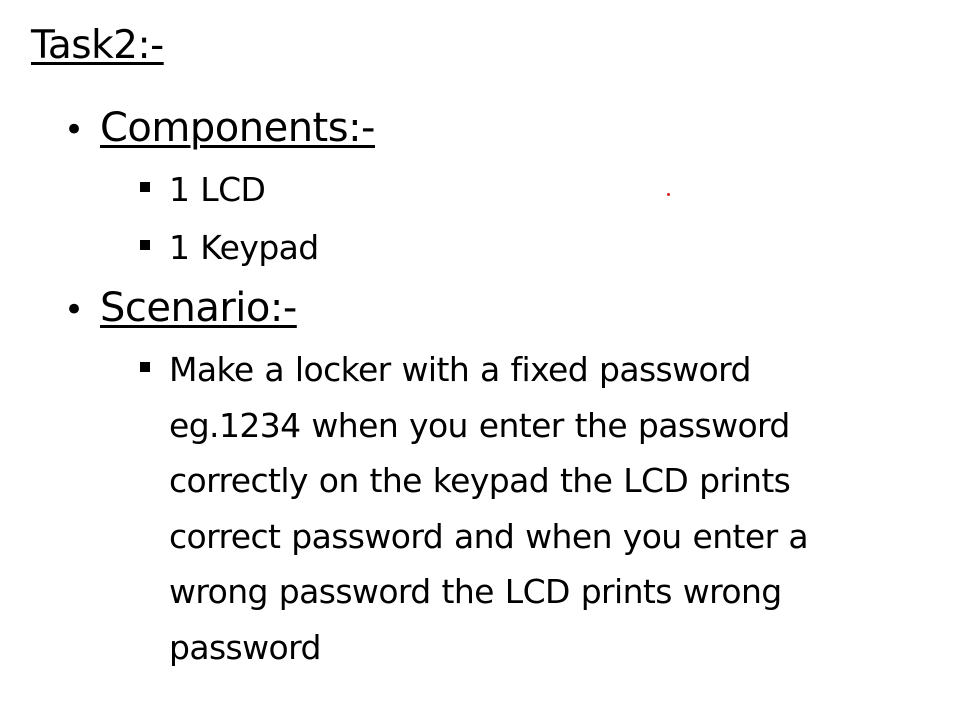 This screenshot has width=961, height=719. I want to click on list-item-text: 1 Keypad, so click(244, 247).